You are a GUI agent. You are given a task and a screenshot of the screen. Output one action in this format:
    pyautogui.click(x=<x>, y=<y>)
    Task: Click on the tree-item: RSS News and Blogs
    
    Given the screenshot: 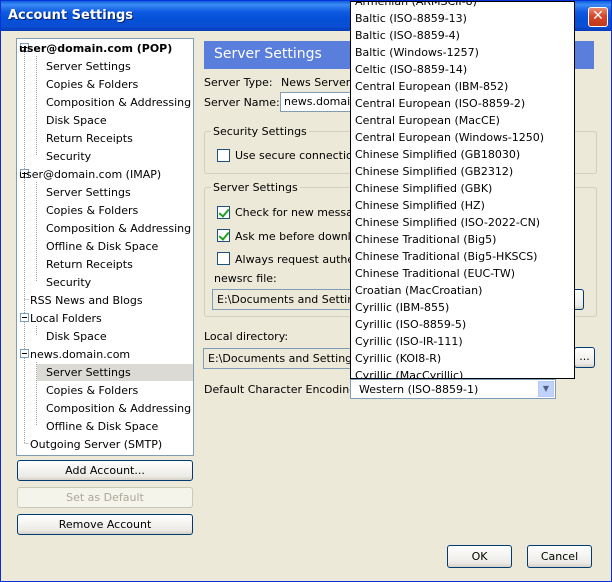 What is the action you would take?
    pyautogui.click(x=86, y=300)
    